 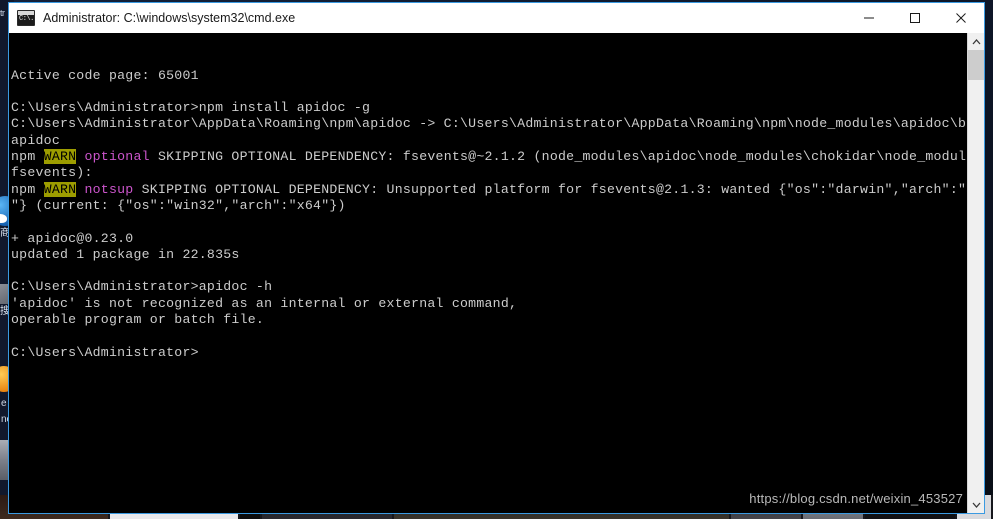 I want to click on console-line: C:\Users\Administrator>apidoc -h, so click(x=142, y=287).